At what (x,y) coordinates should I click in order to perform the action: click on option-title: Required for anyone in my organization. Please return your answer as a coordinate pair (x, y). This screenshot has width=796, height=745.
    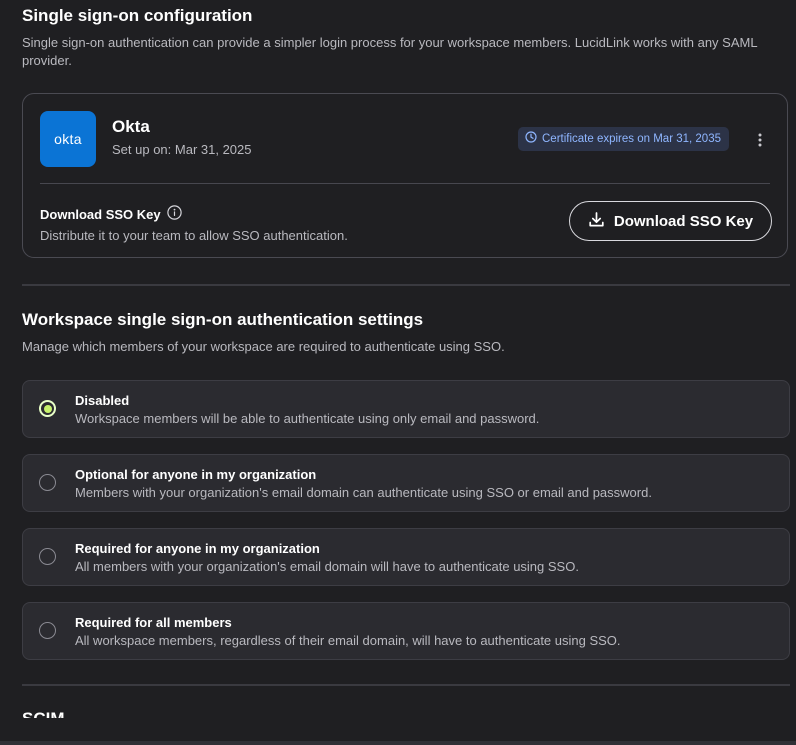
    Looking at the image, I should click on (197, 548).